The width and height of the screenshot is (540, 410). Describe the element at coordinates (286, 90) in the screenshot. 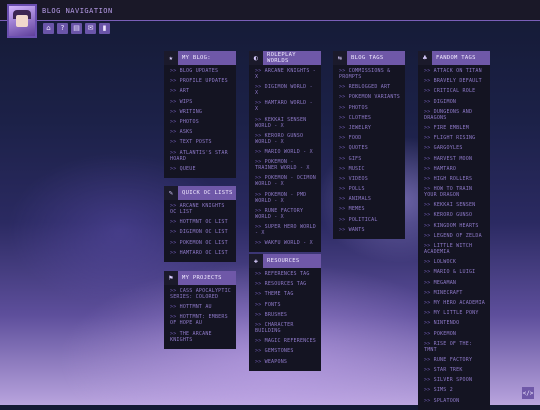

I see `nav-link: DIGIMON WORLD - X` at that location.